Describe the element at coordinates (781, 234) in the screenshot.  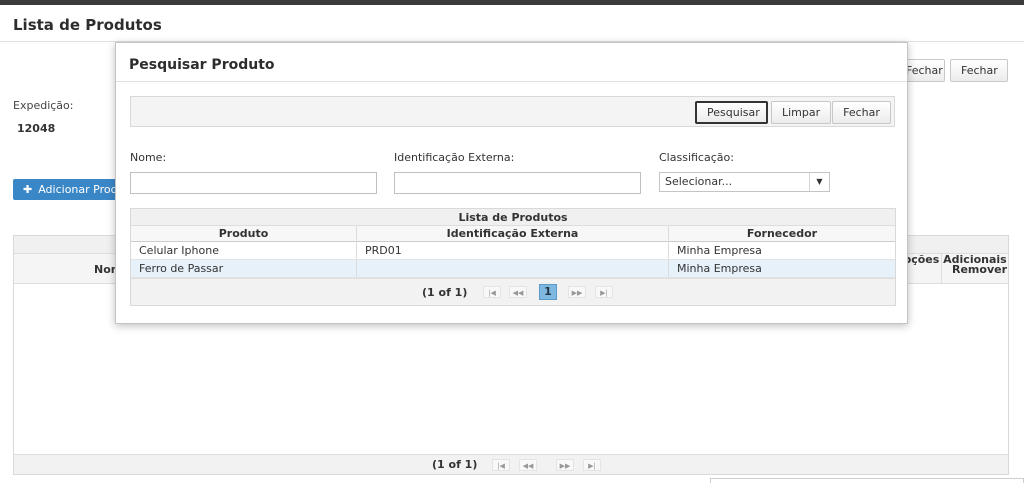
I see `column-fornecedor: Fornecedor` at that location.